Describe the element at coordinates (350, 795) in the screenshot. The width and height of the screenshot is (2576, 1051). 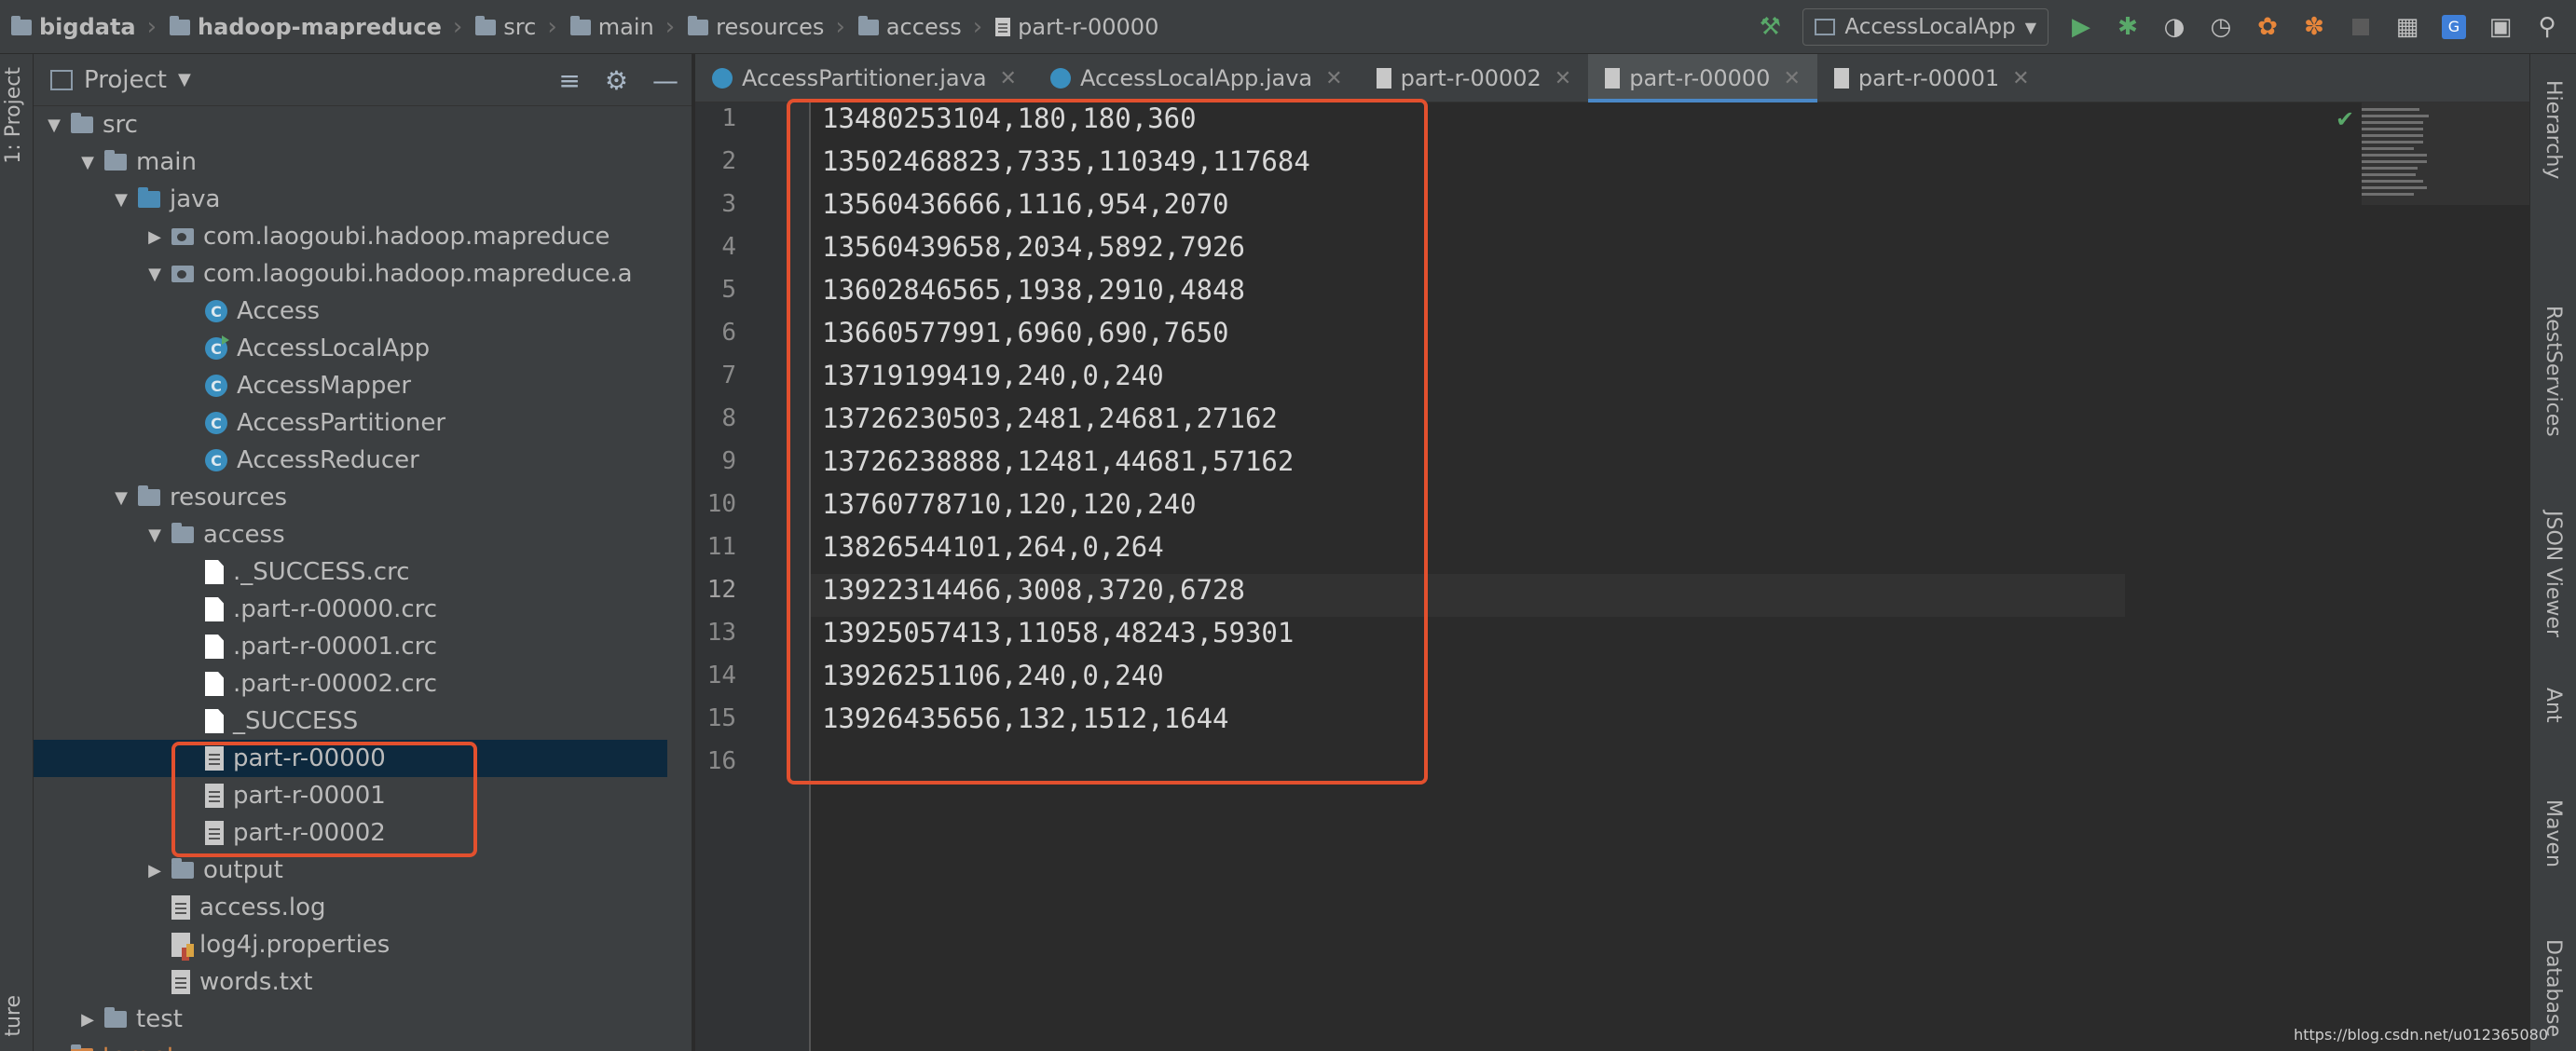
I see `tree-item: part-r-00001` at that location.